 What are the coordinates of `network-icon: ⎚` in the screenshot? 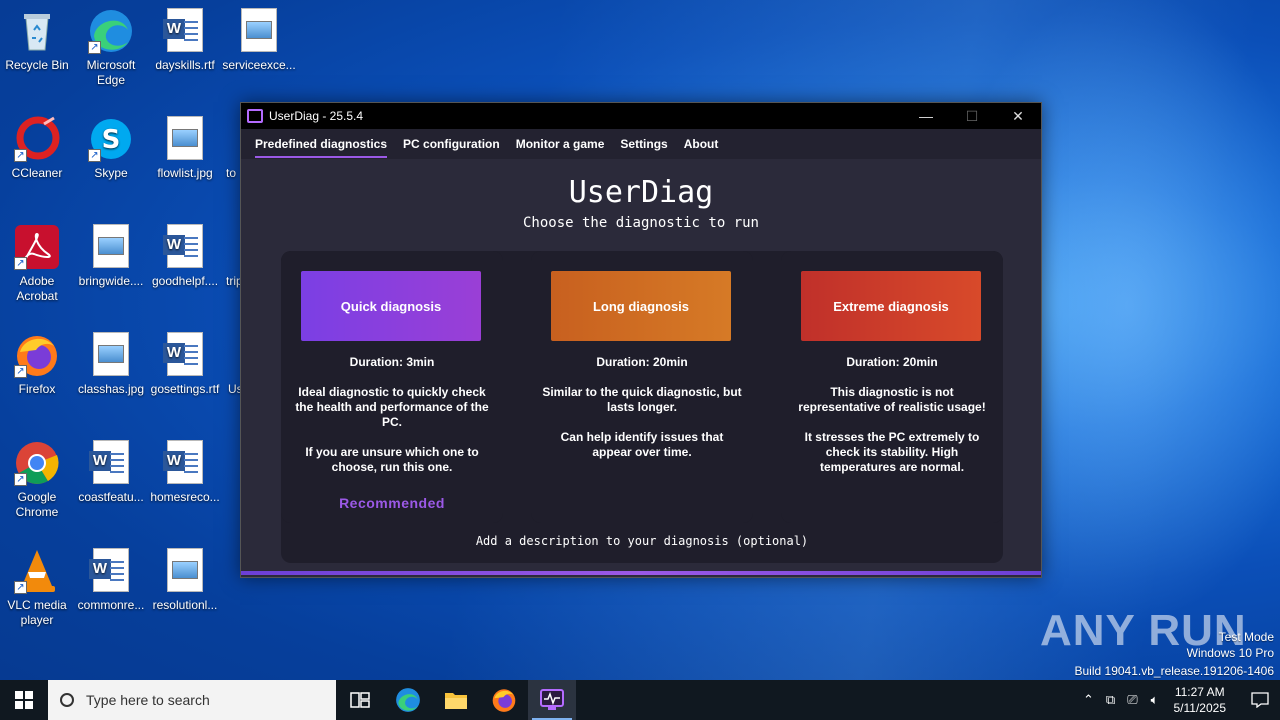 It's located at (1133, 700).